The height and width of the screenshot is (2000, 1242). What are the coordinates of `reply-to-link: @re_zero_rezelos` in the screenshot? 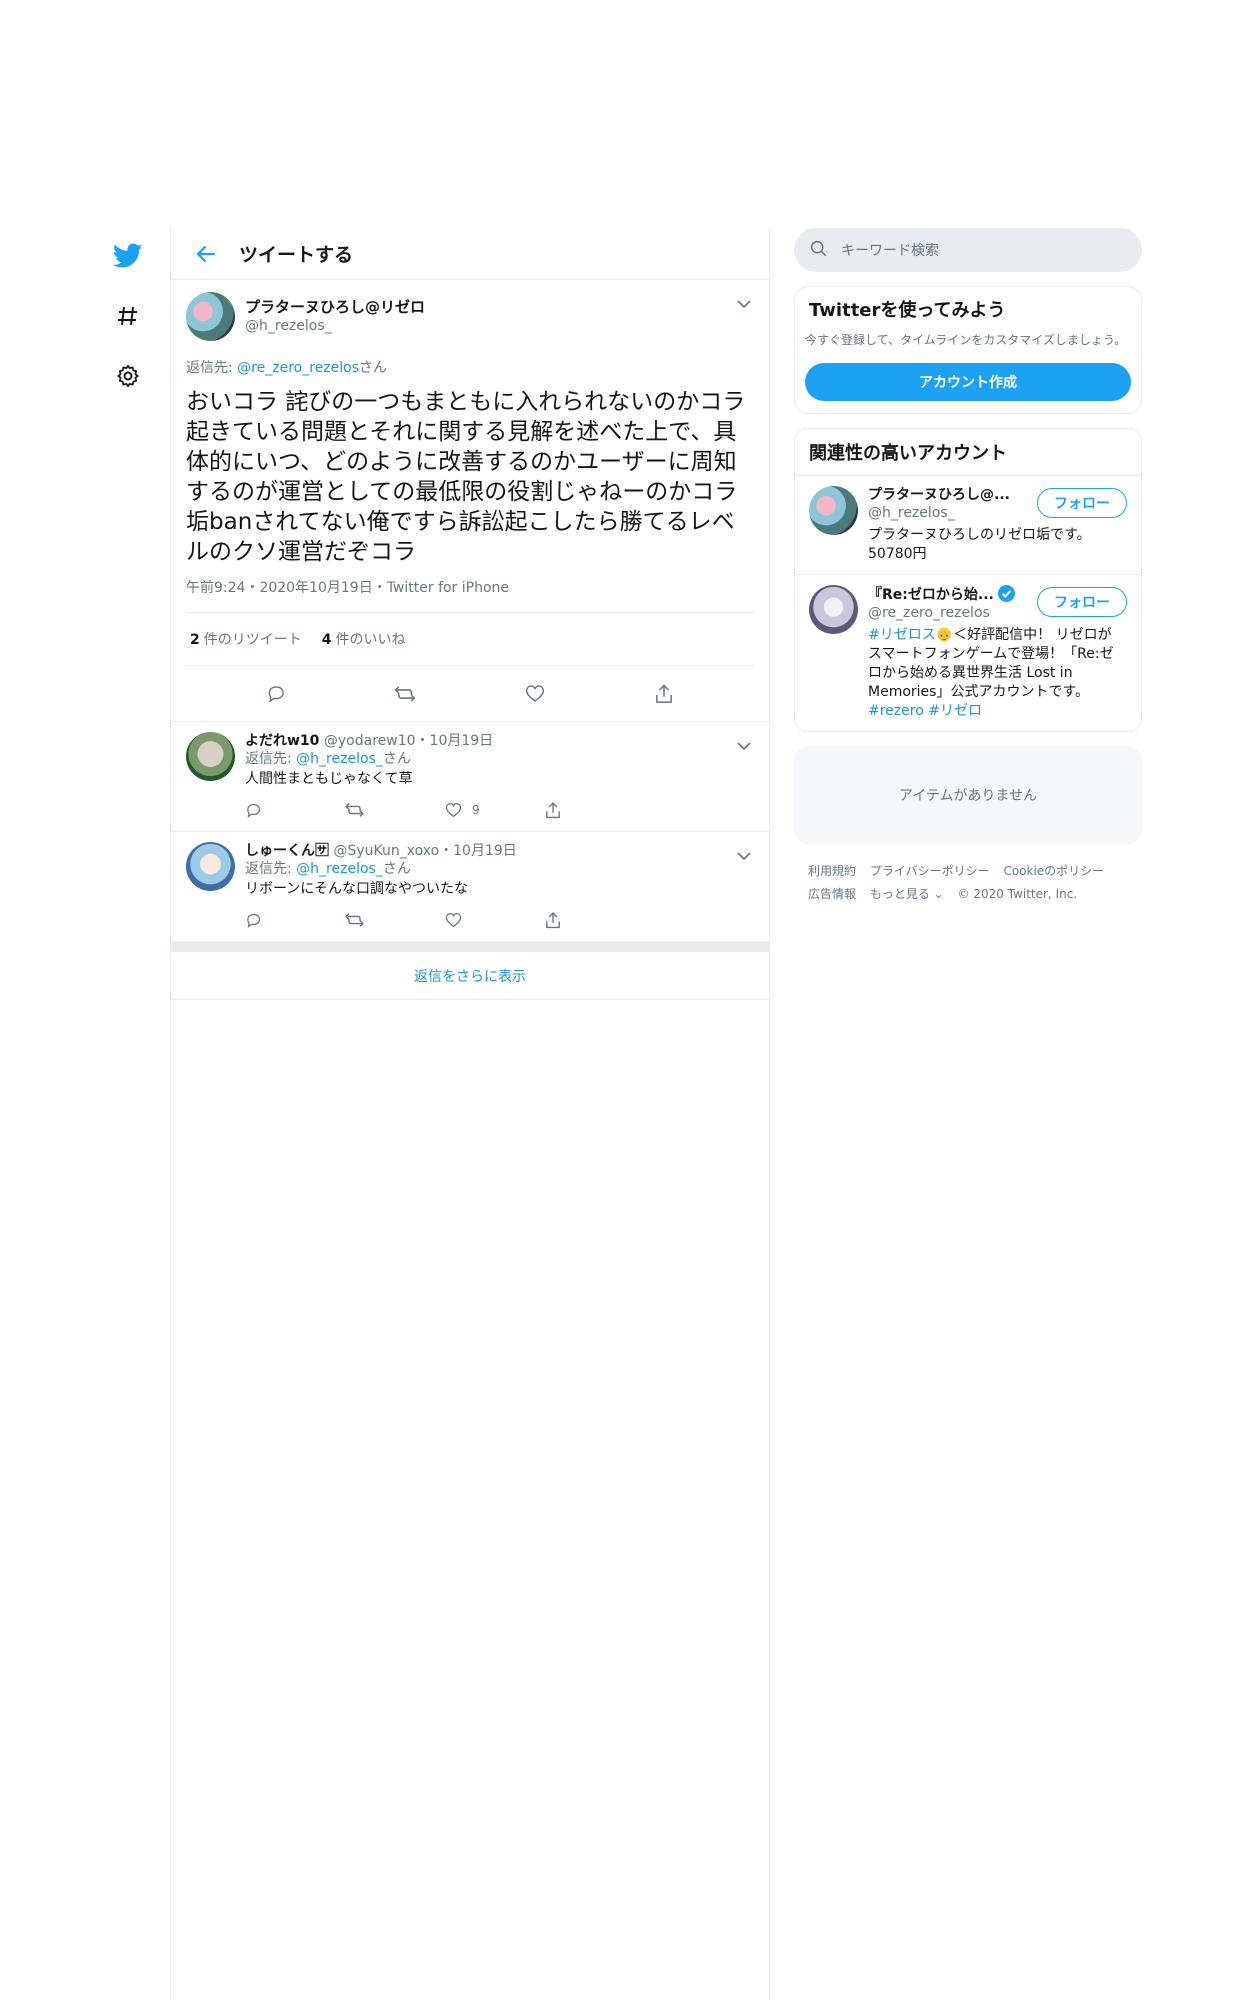 It's located at (298, 368).